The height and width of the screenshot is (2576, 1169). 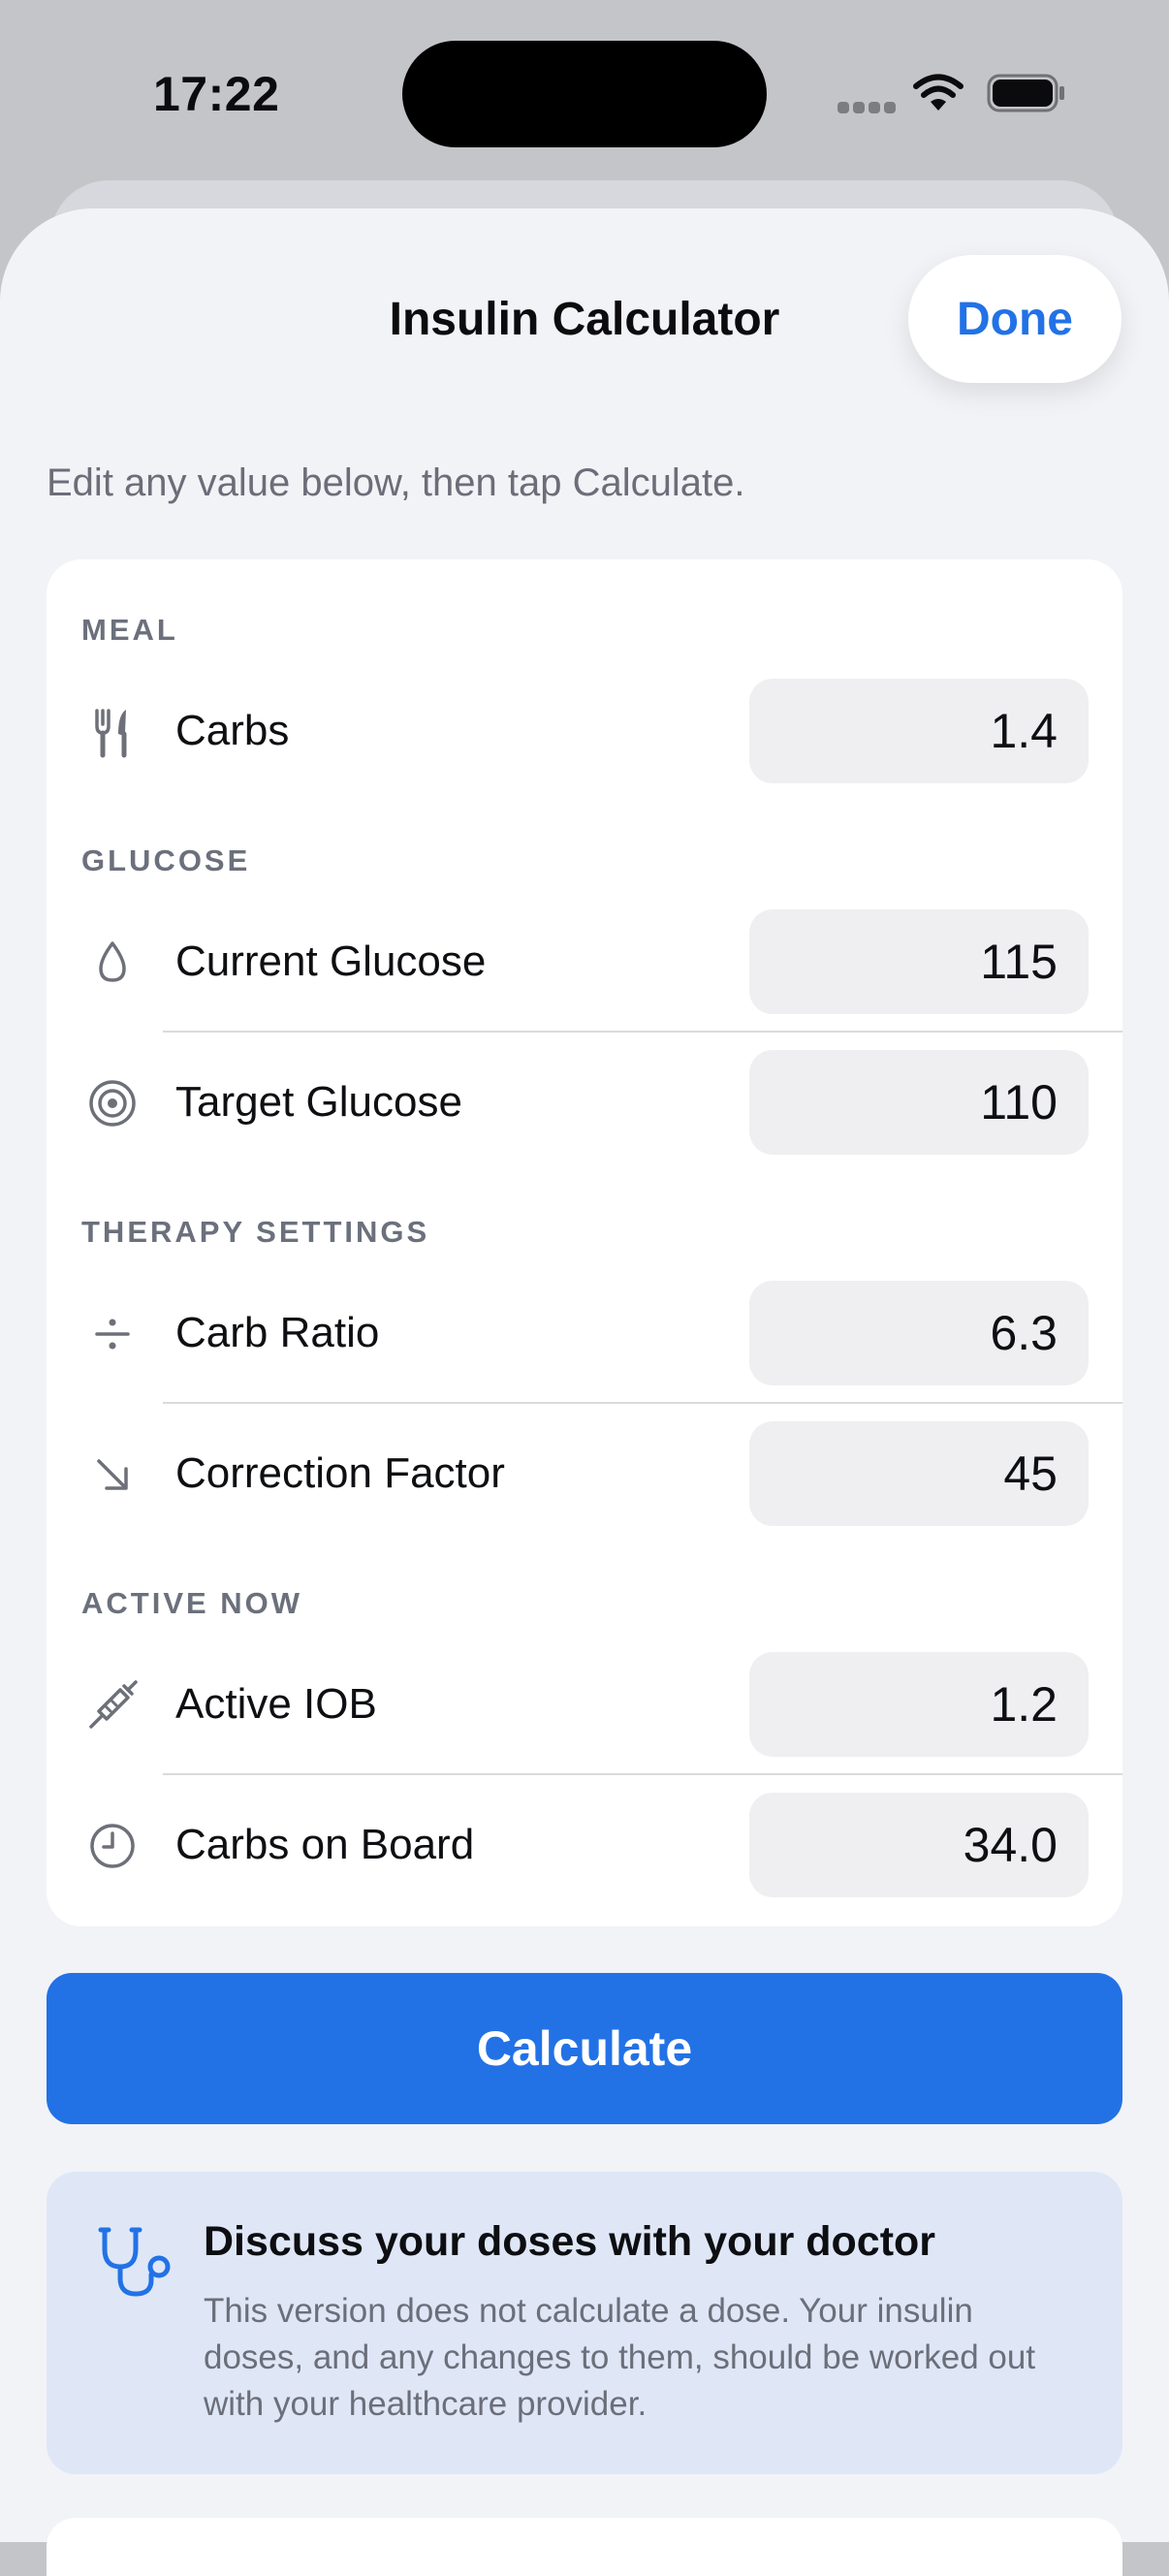 What do you see at coordinates (112, 1334) in the screenshot?
I see `divide-icon` at bounding box center [112, 1334].